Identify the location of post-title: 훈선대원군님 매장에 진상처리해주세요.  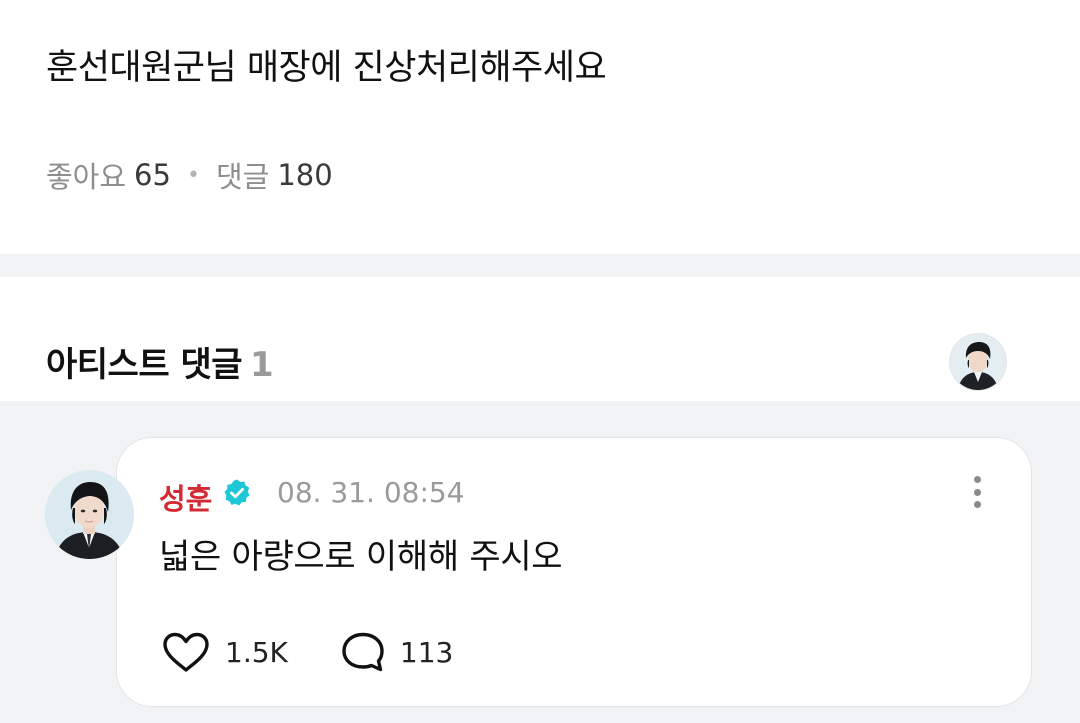
(326, 68).